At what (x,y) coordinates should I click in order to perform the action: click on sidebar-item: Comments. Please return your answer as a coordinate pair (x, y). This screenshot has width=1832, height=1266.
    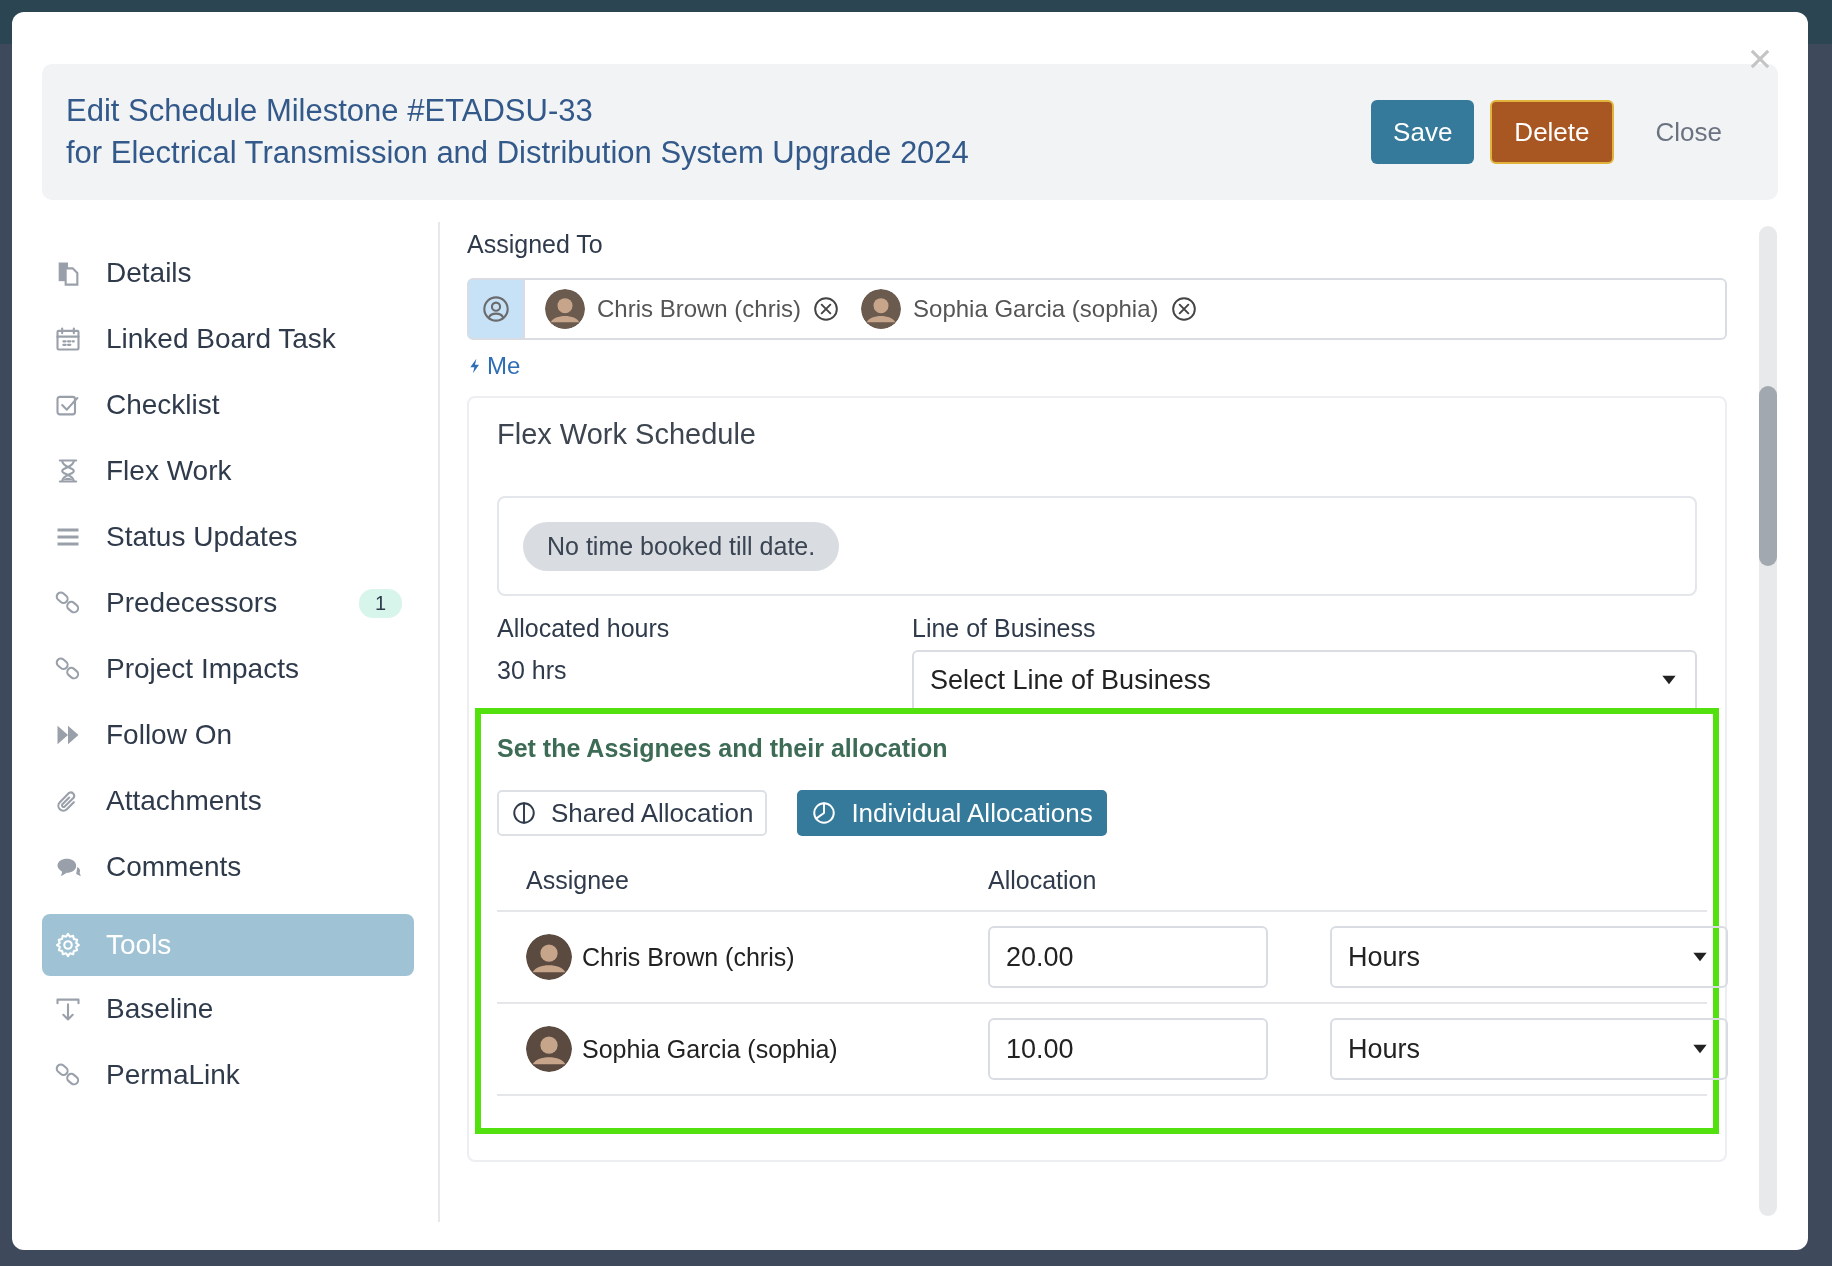
    Looking at the image, I should click on (228, 867).